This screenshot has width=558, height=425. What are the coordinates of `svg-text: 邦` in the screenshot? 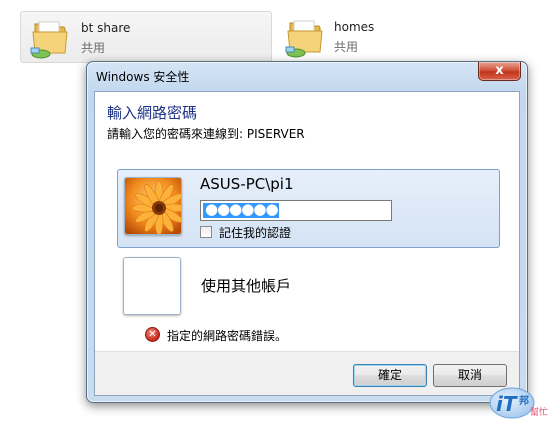 It's located at (524, 400).